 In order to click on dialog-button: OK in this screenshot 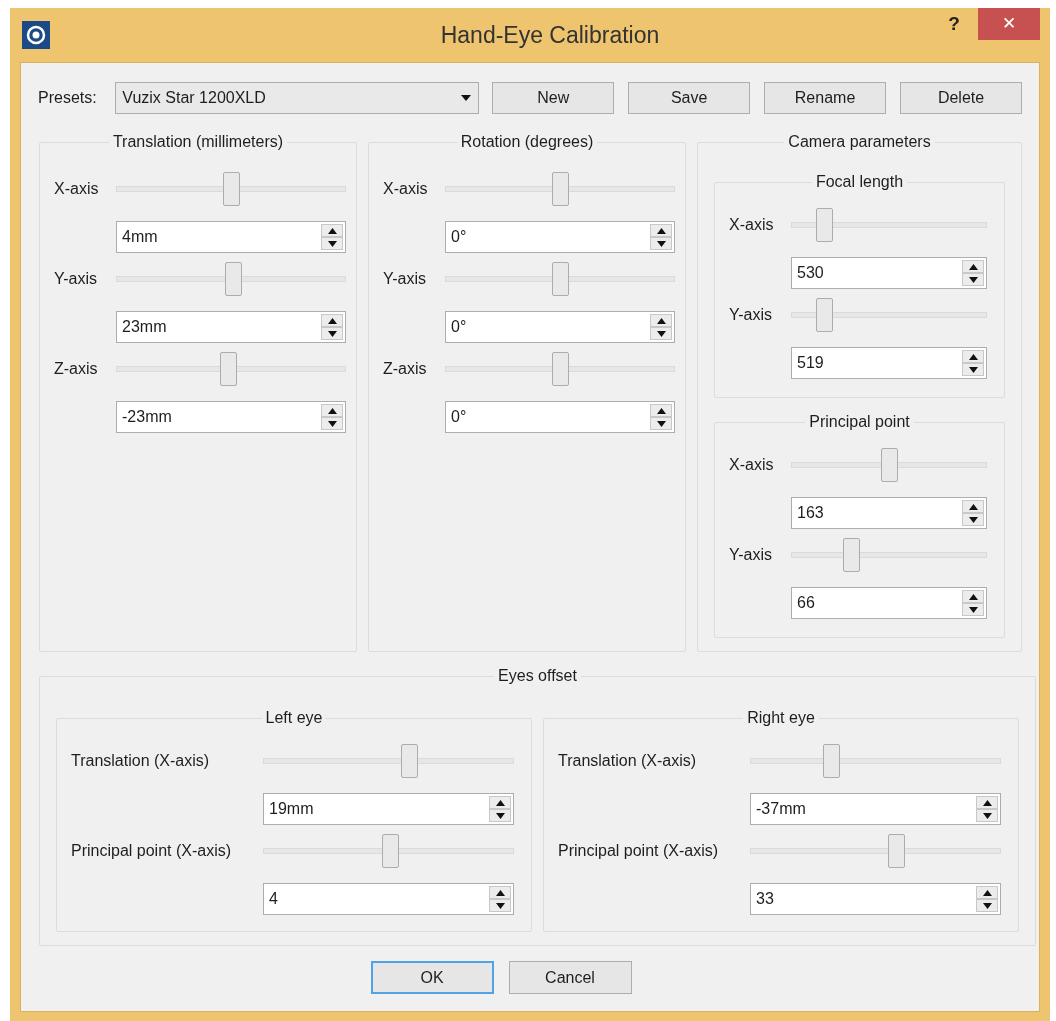, I will do `click(432, 977)`.